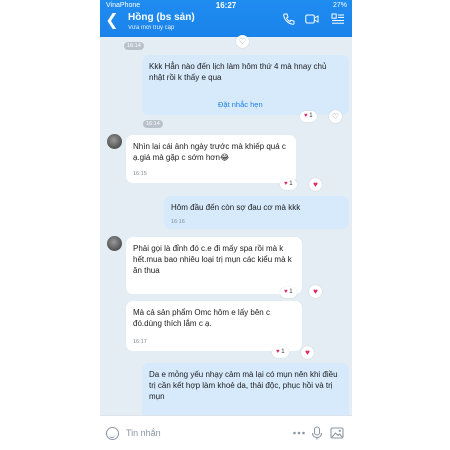  I want to click on contact-status: Vừa mới truy cập, so click(151, 28).